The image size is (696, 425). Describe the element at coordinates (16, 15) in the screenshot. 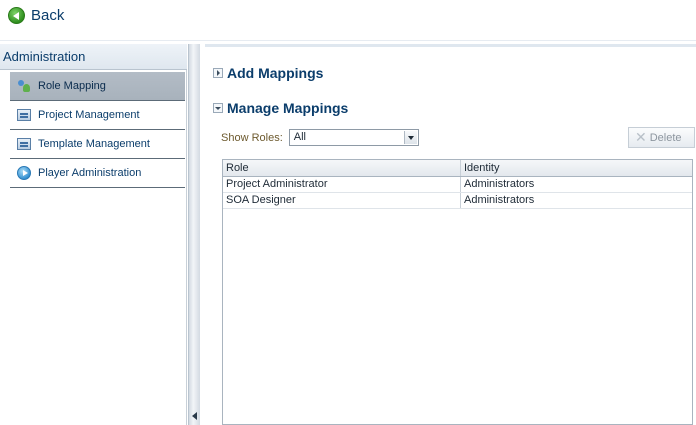

I see `back-arrow-icon` at that location.